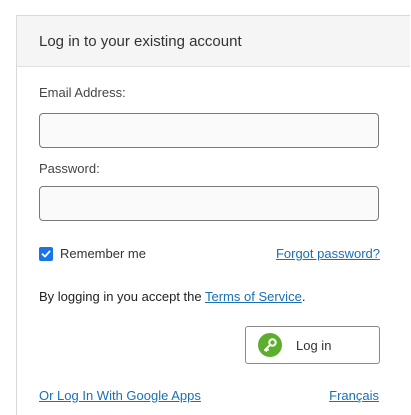 The width and height of the screenshot is (411, 415). Describe the element at coordinates (253, 296) in the screenshot. I see `terms-of-service-link: Terms of Service` at that location.